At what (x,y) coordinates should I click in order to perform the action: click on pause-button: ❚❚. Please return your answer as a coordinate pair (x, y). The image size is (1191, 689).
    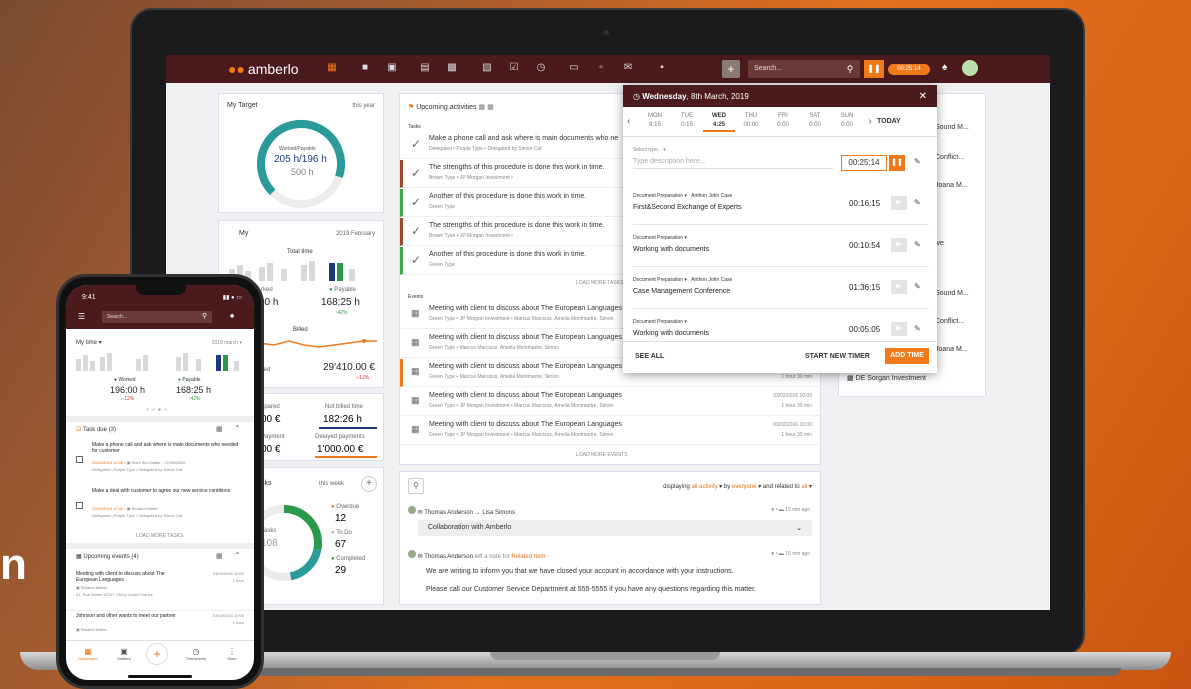
    Looking at the image, I should click on (897, 163).